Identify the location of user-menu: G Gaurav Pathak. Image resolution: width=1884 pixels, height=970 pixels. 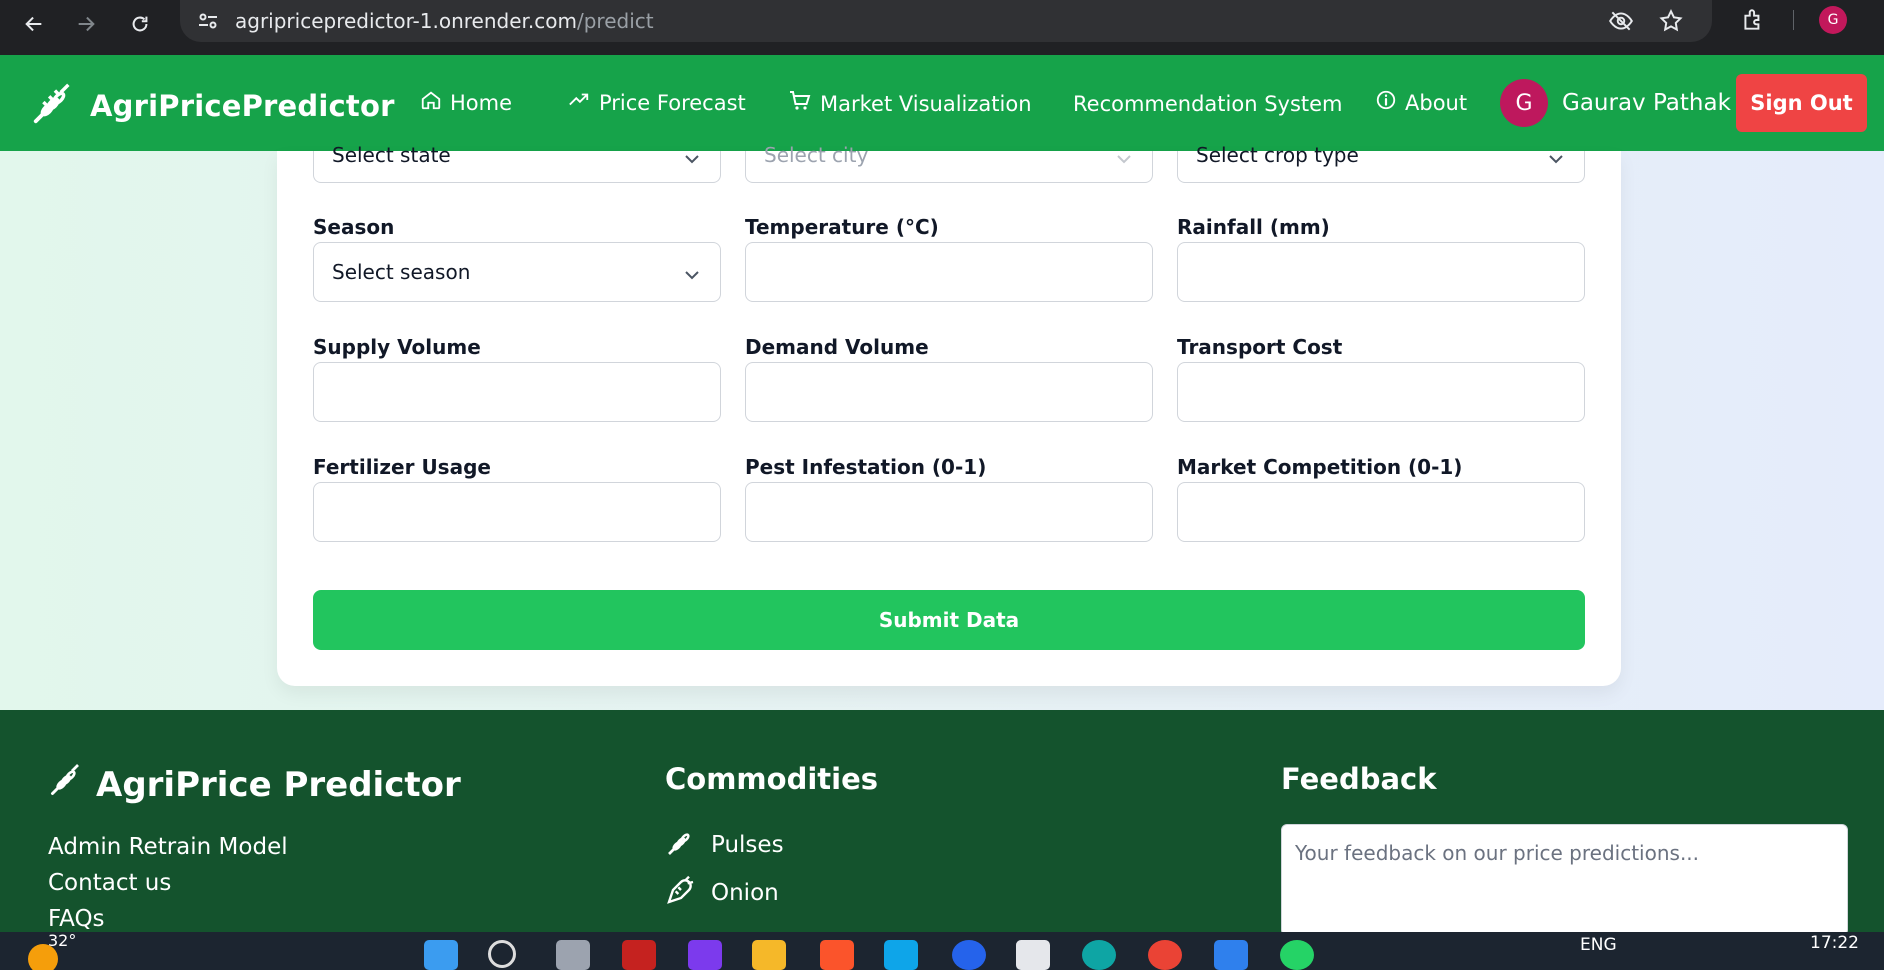
(1615, 103).